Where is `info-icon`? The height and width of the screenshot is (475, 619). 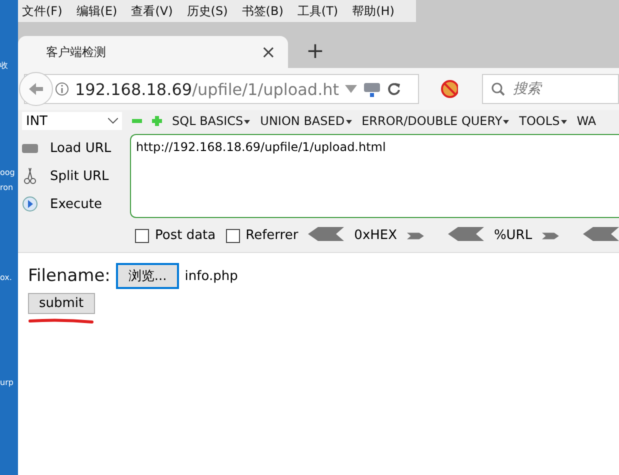
info-icon is located at coordinates (62, 89).